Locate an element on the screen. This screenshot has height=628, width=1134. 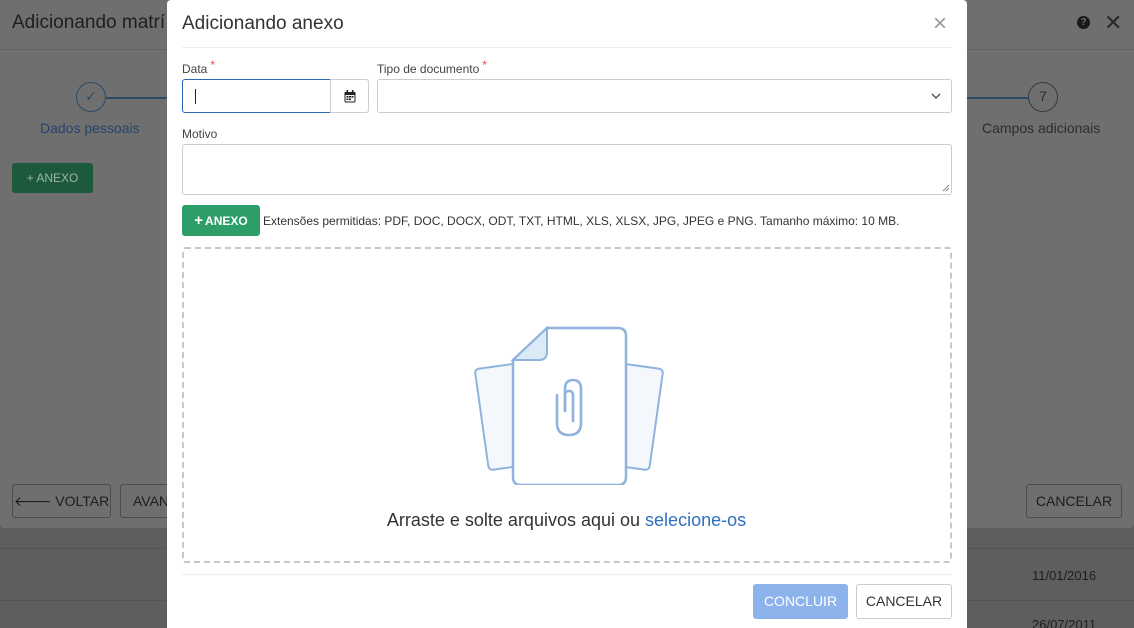
add-anexo-button: + ANEXO is located at coordinates (221, 220).